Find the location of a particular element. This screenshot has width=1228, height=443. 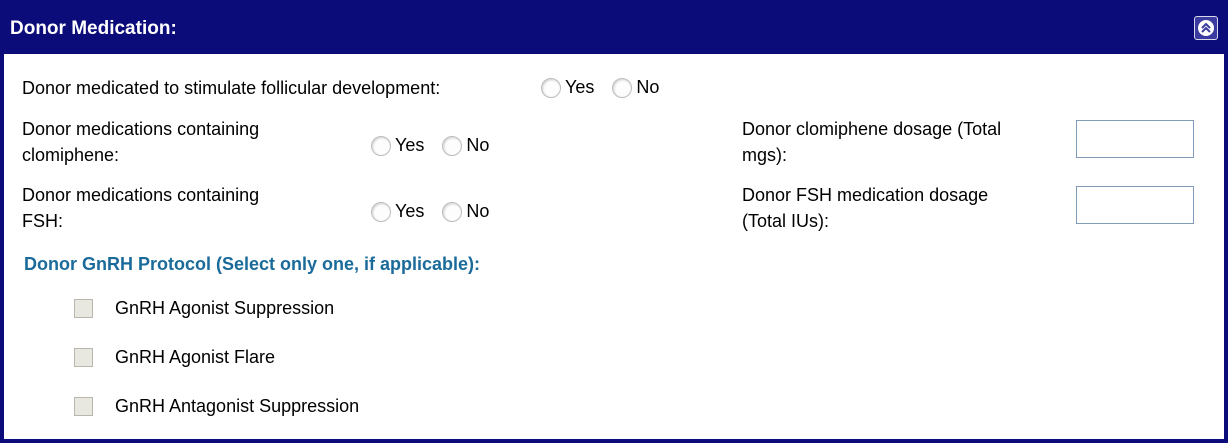

fsh-yes-label: Yes is located at coordinates (410, 211).